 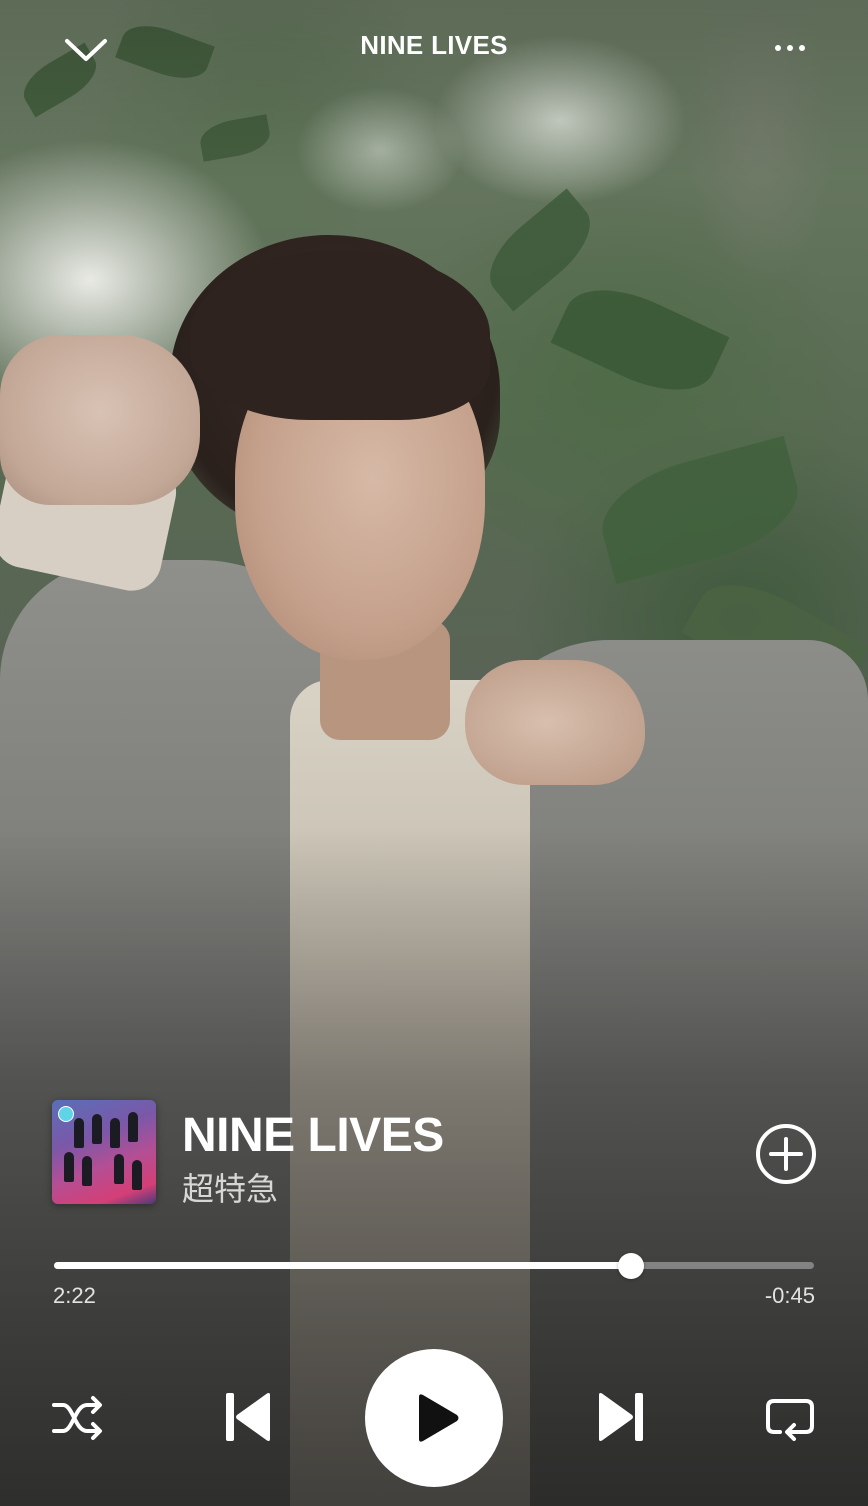 I want to click on page-title: NINE LIVES, so click(x=434, y=45).